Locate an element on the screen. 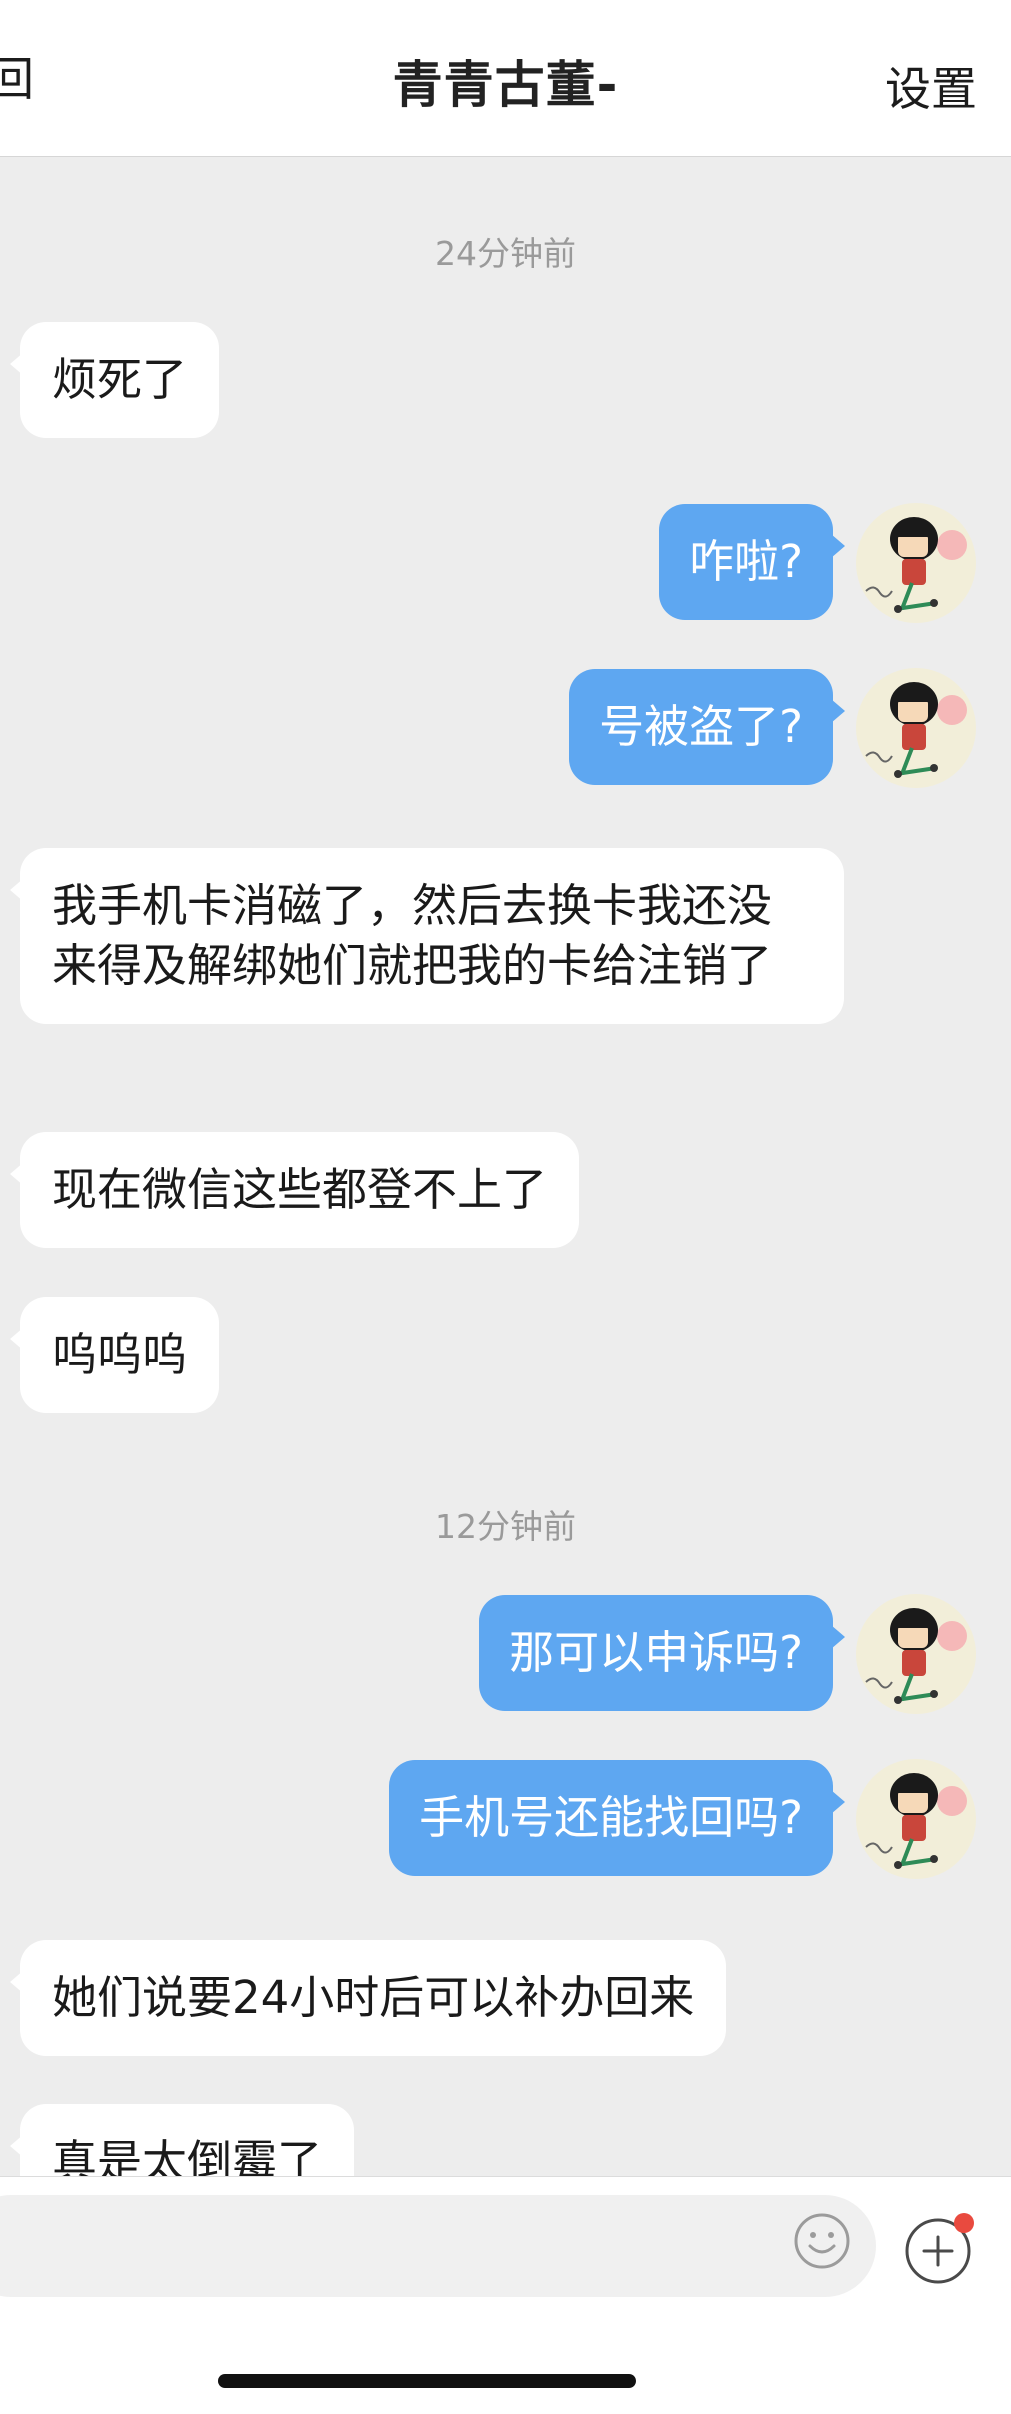  smiley-face-icon is located at coordinates (822, 2241).